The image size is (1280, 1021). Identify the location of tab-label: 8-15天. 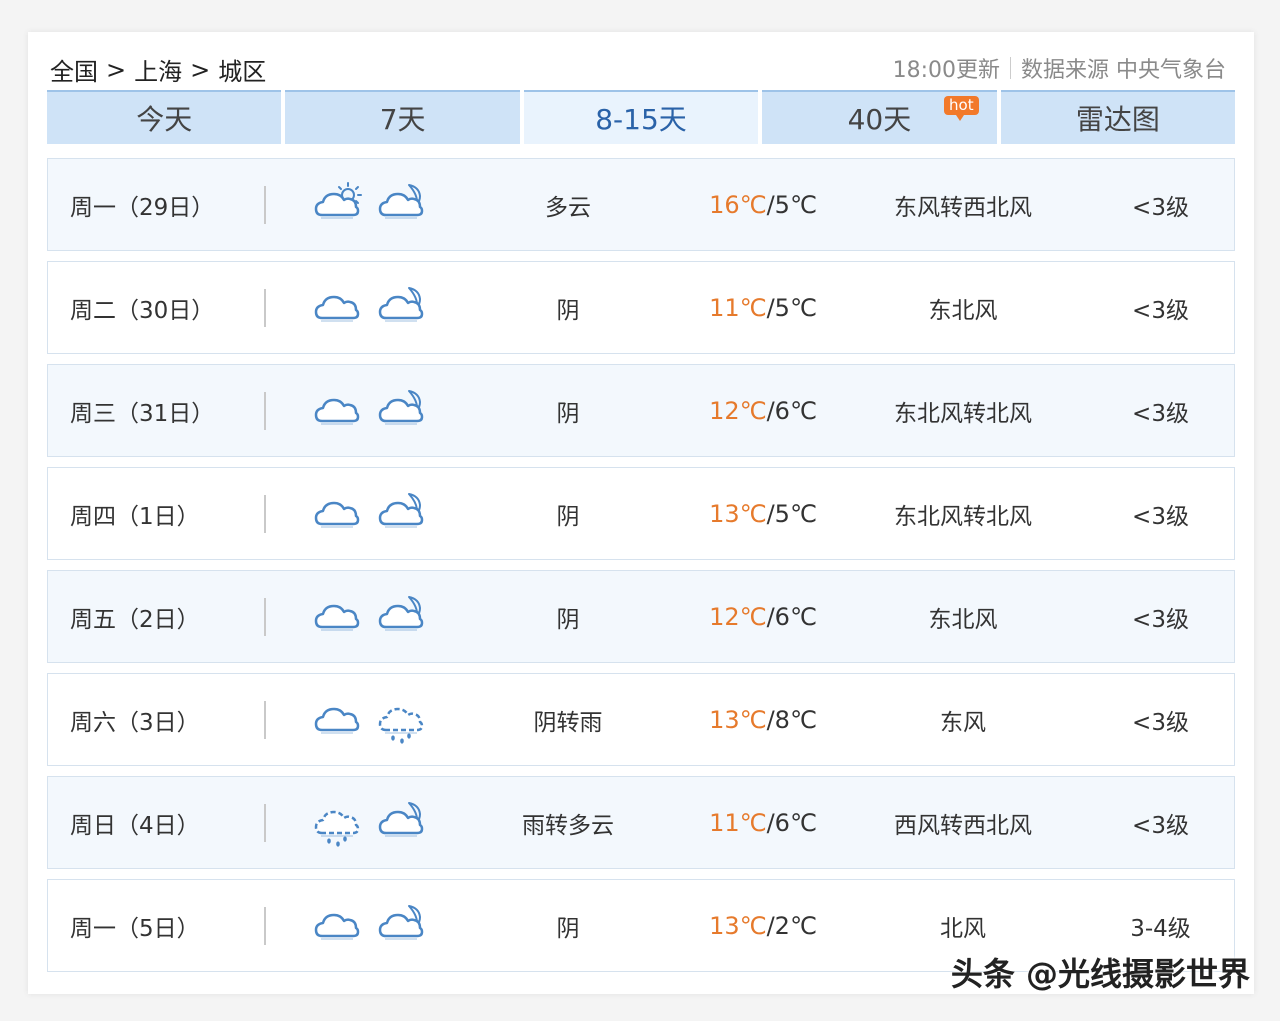
(641, 119).